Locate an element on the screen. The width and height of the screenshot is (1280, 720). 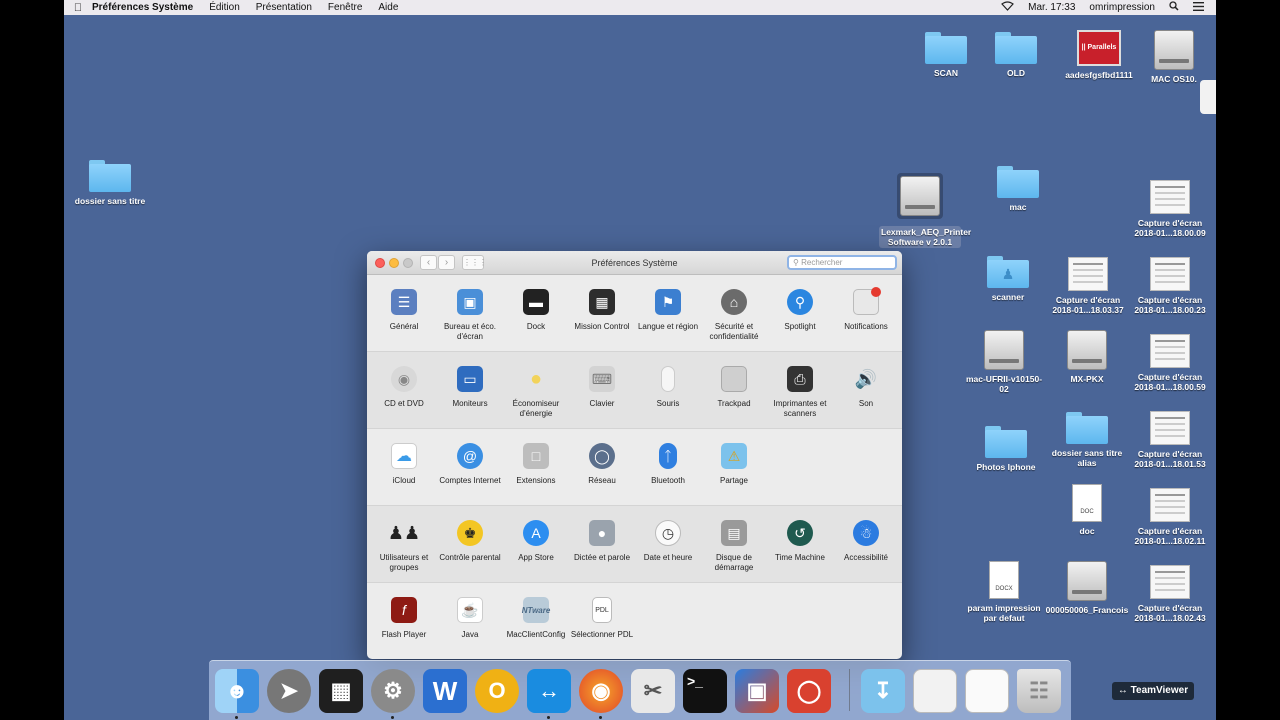
pref-extensions: □ Extensions is located at coordinates (536, 464).